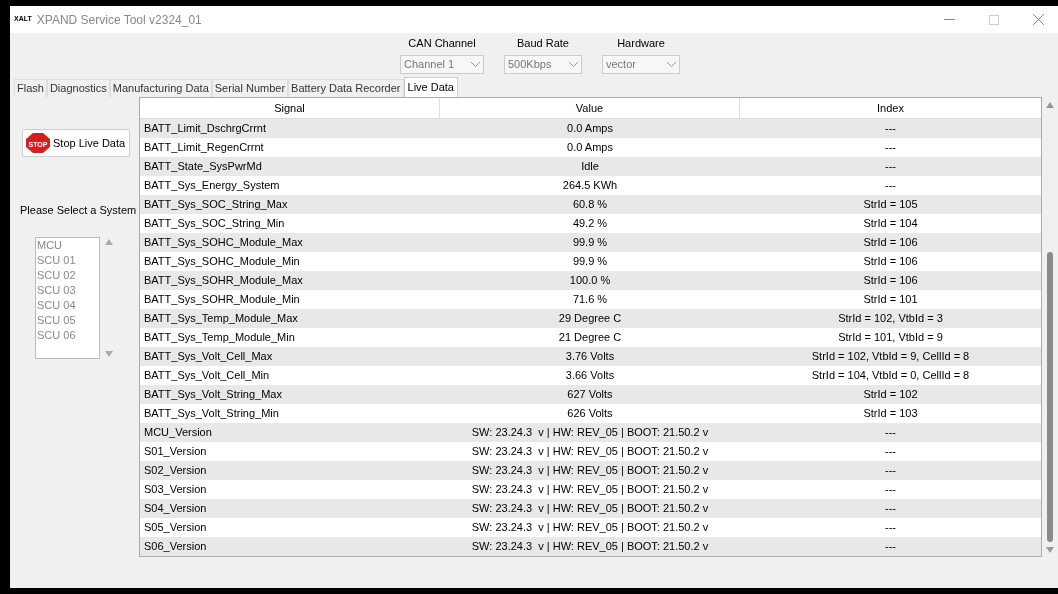  What do you see at coordinates (590, 205) in the screenshot?
I see `table-cell-text: 60.8 %` at bounding box center [590, 205].